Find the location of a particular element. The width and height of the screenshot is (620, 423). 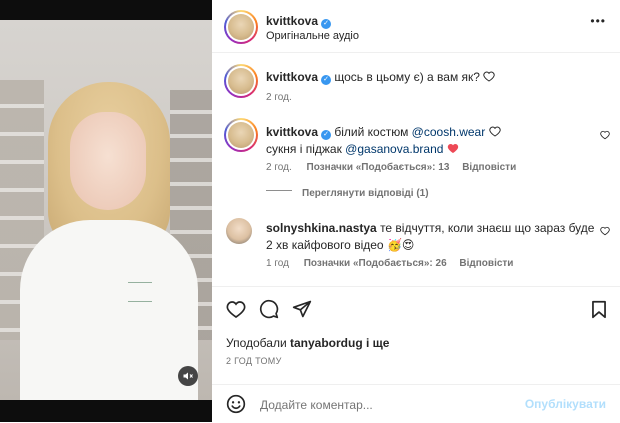

comment-icon is located at coordinates (269, 309).